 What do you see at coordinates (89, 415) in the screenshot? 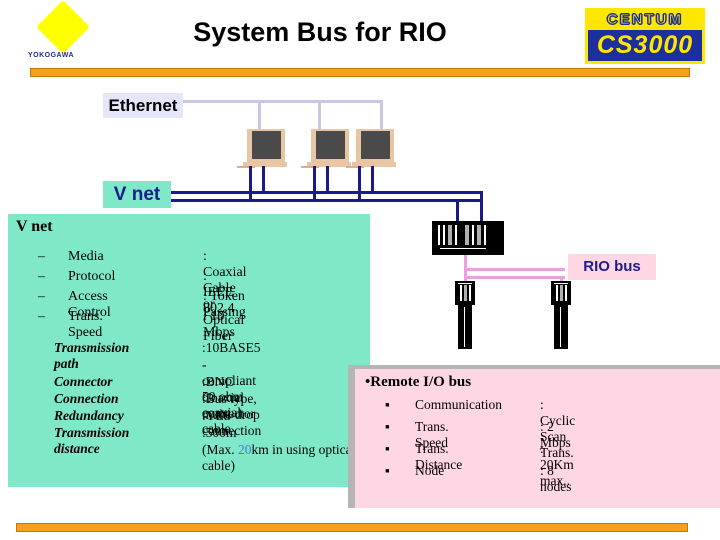
I see `detail-key: Redundancy` at bounding box center [89, 415].